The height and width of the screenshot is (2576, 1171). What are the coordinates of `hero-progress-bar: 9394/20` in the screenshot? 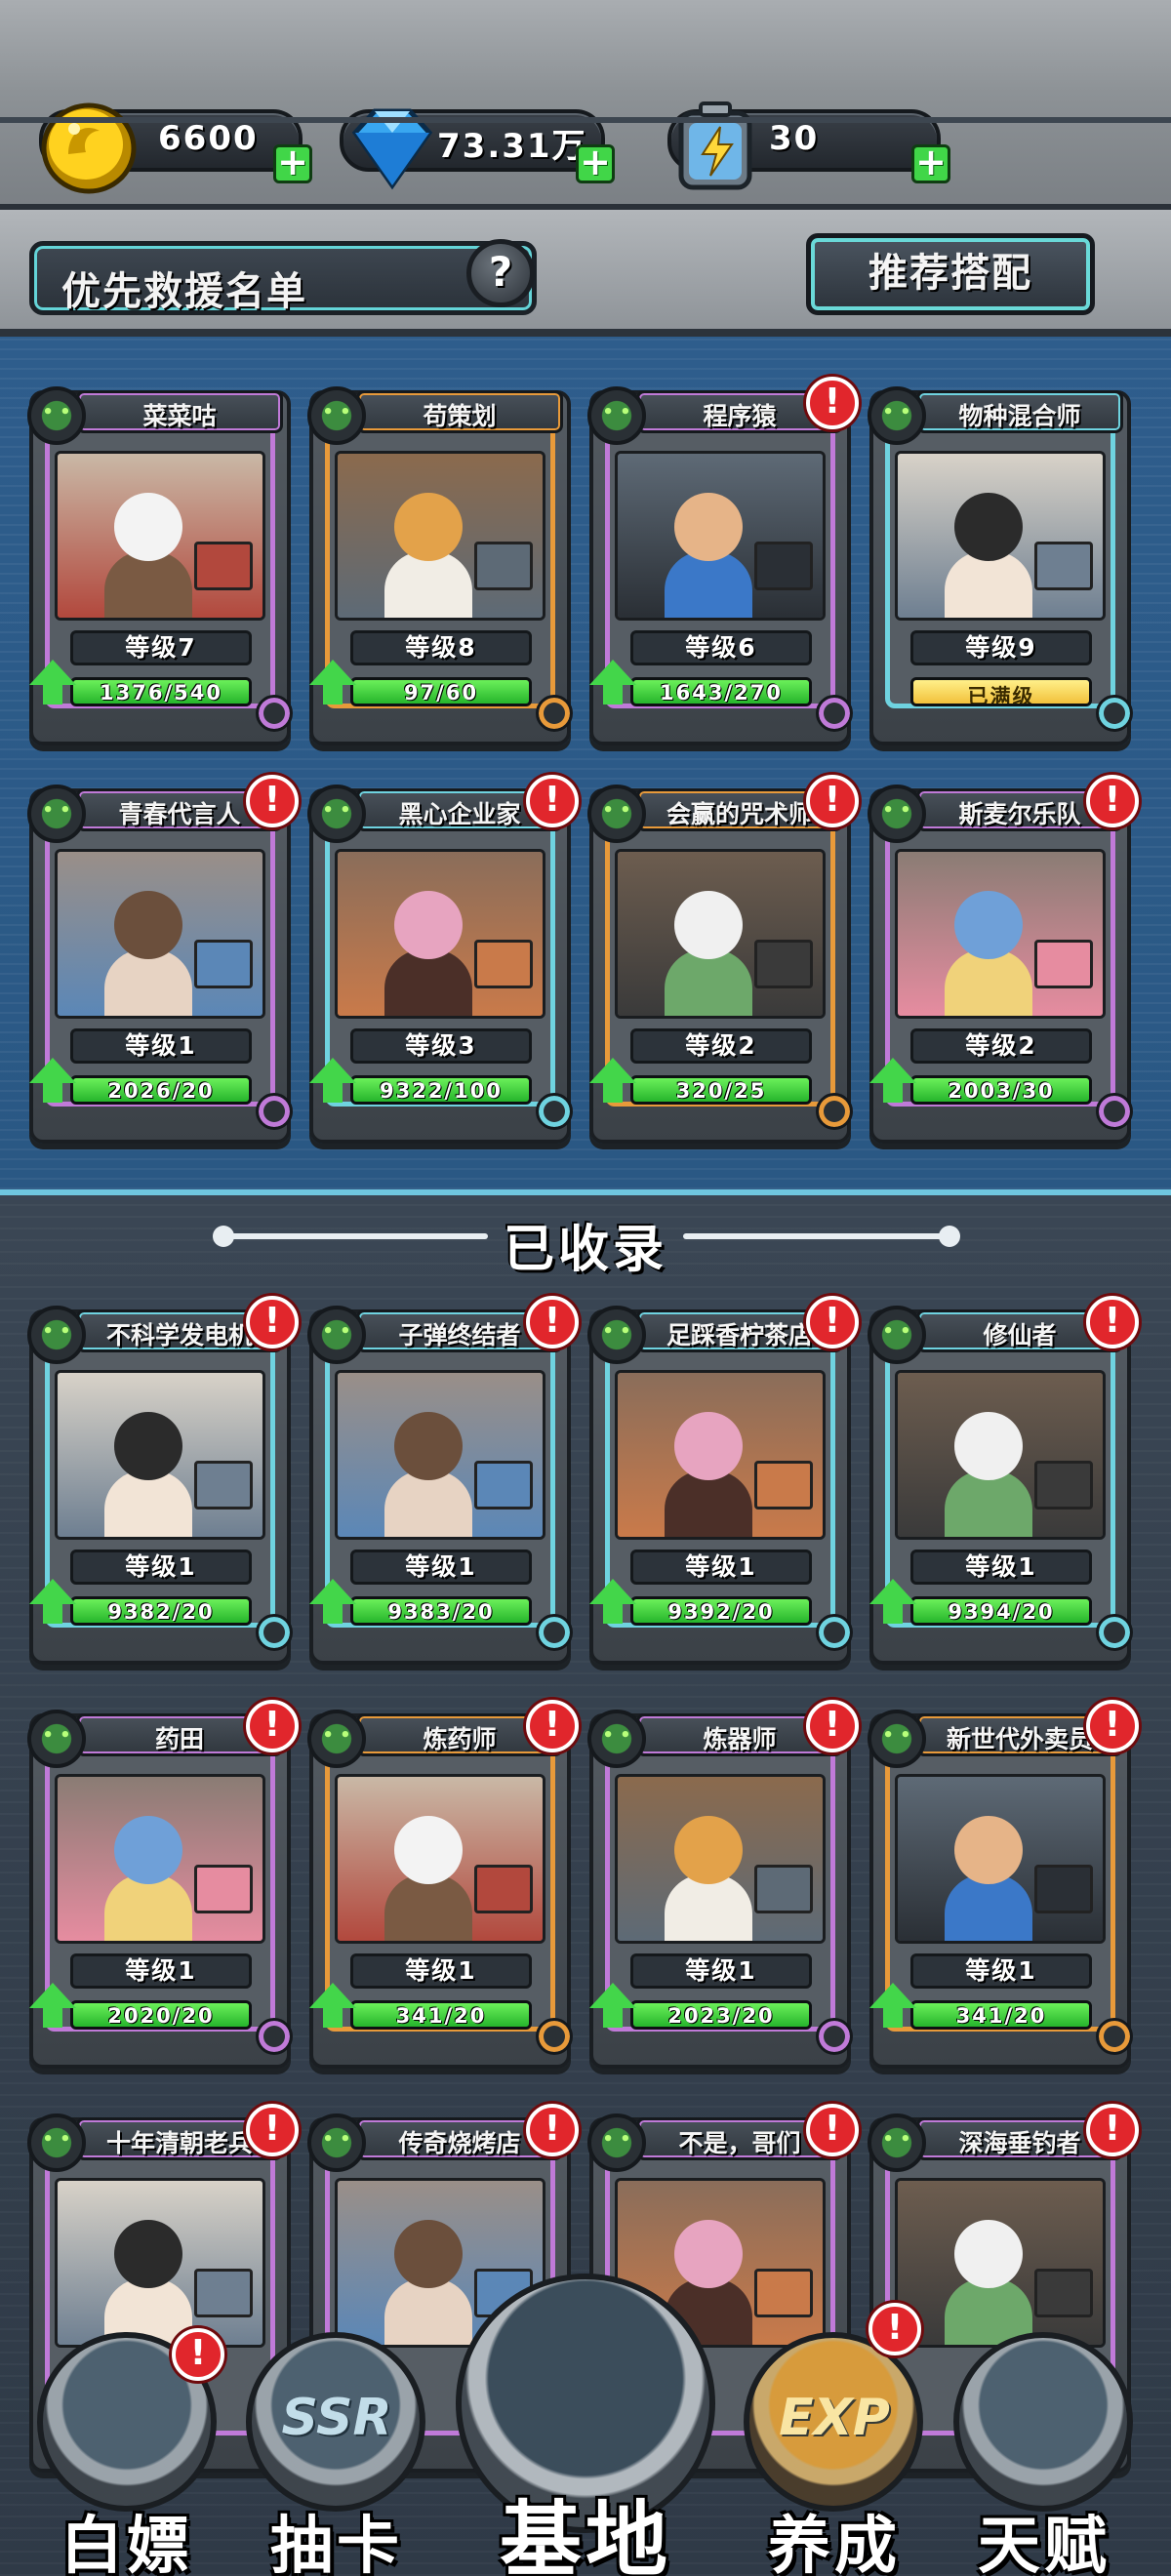 It's located at (1001, 1611).